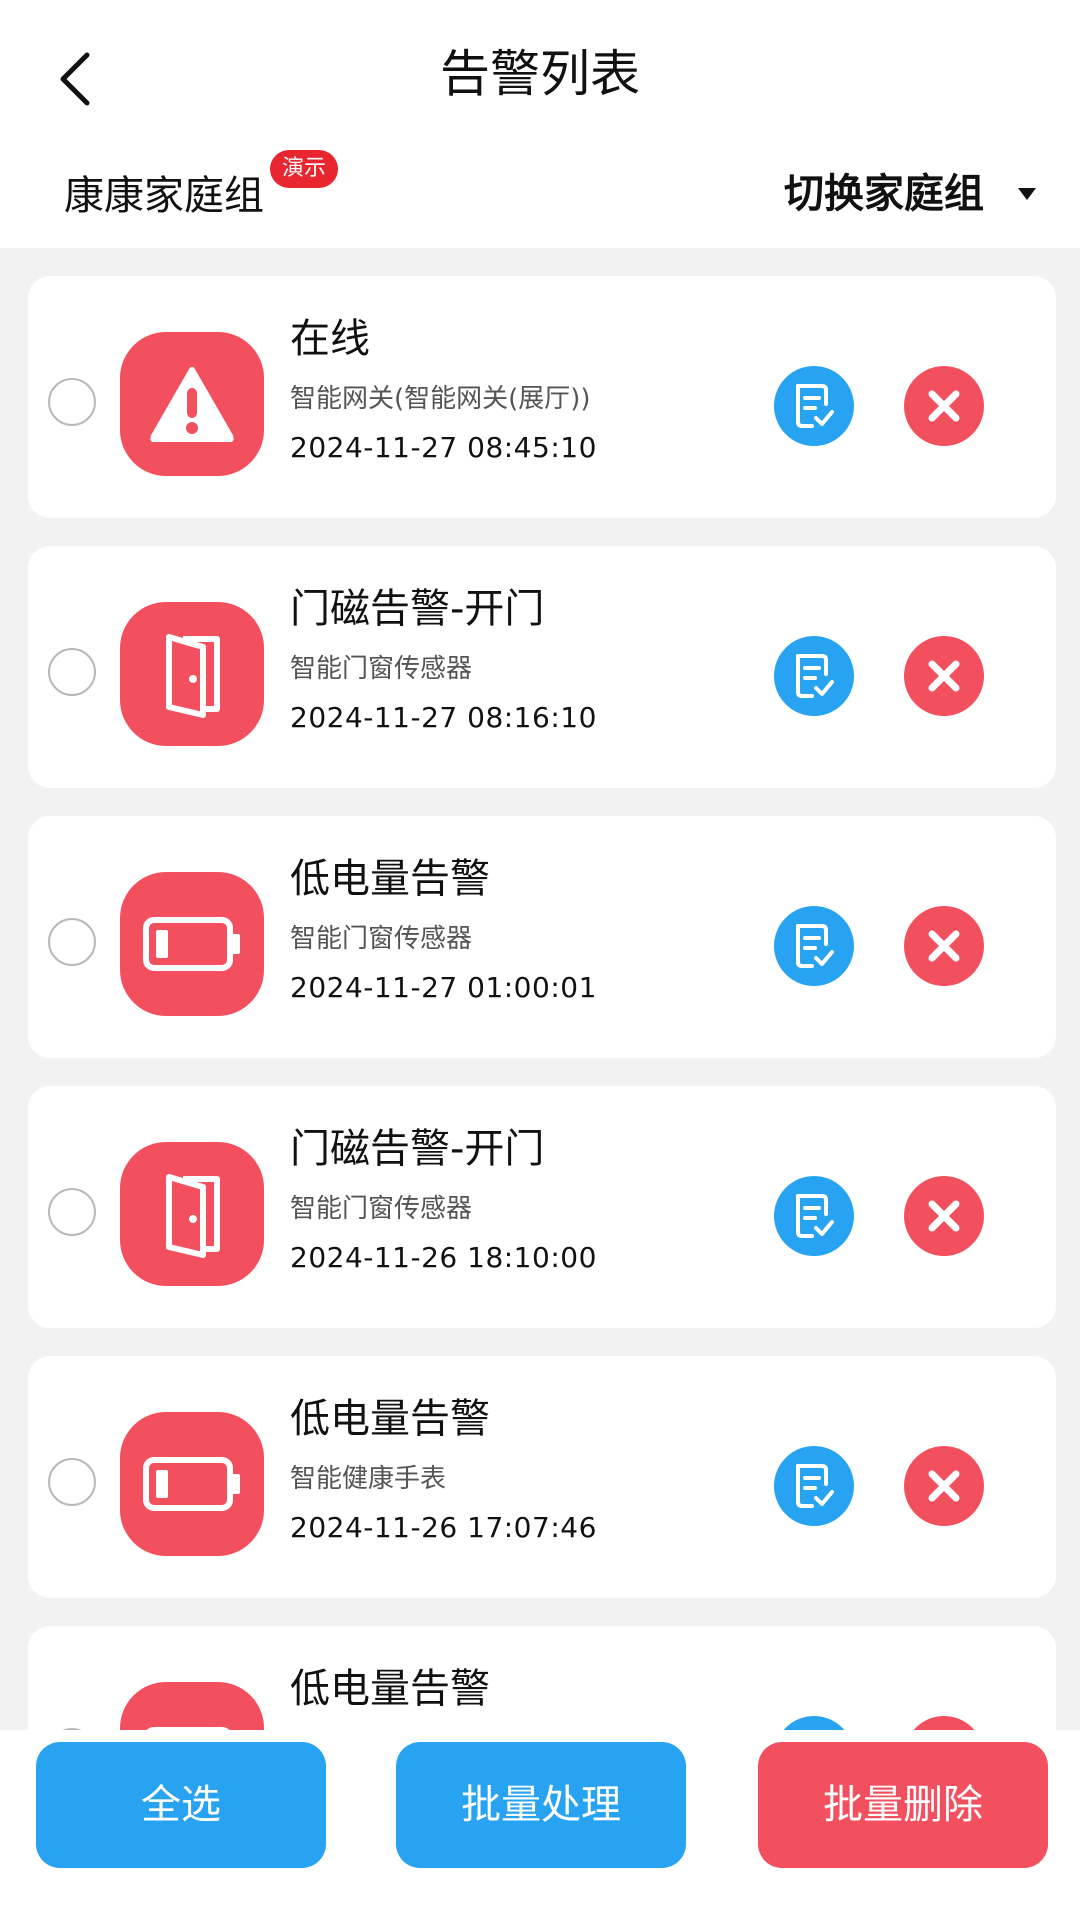  I want to click on alert-time: 2024-11-27 08:16:10, so click(443, 717).